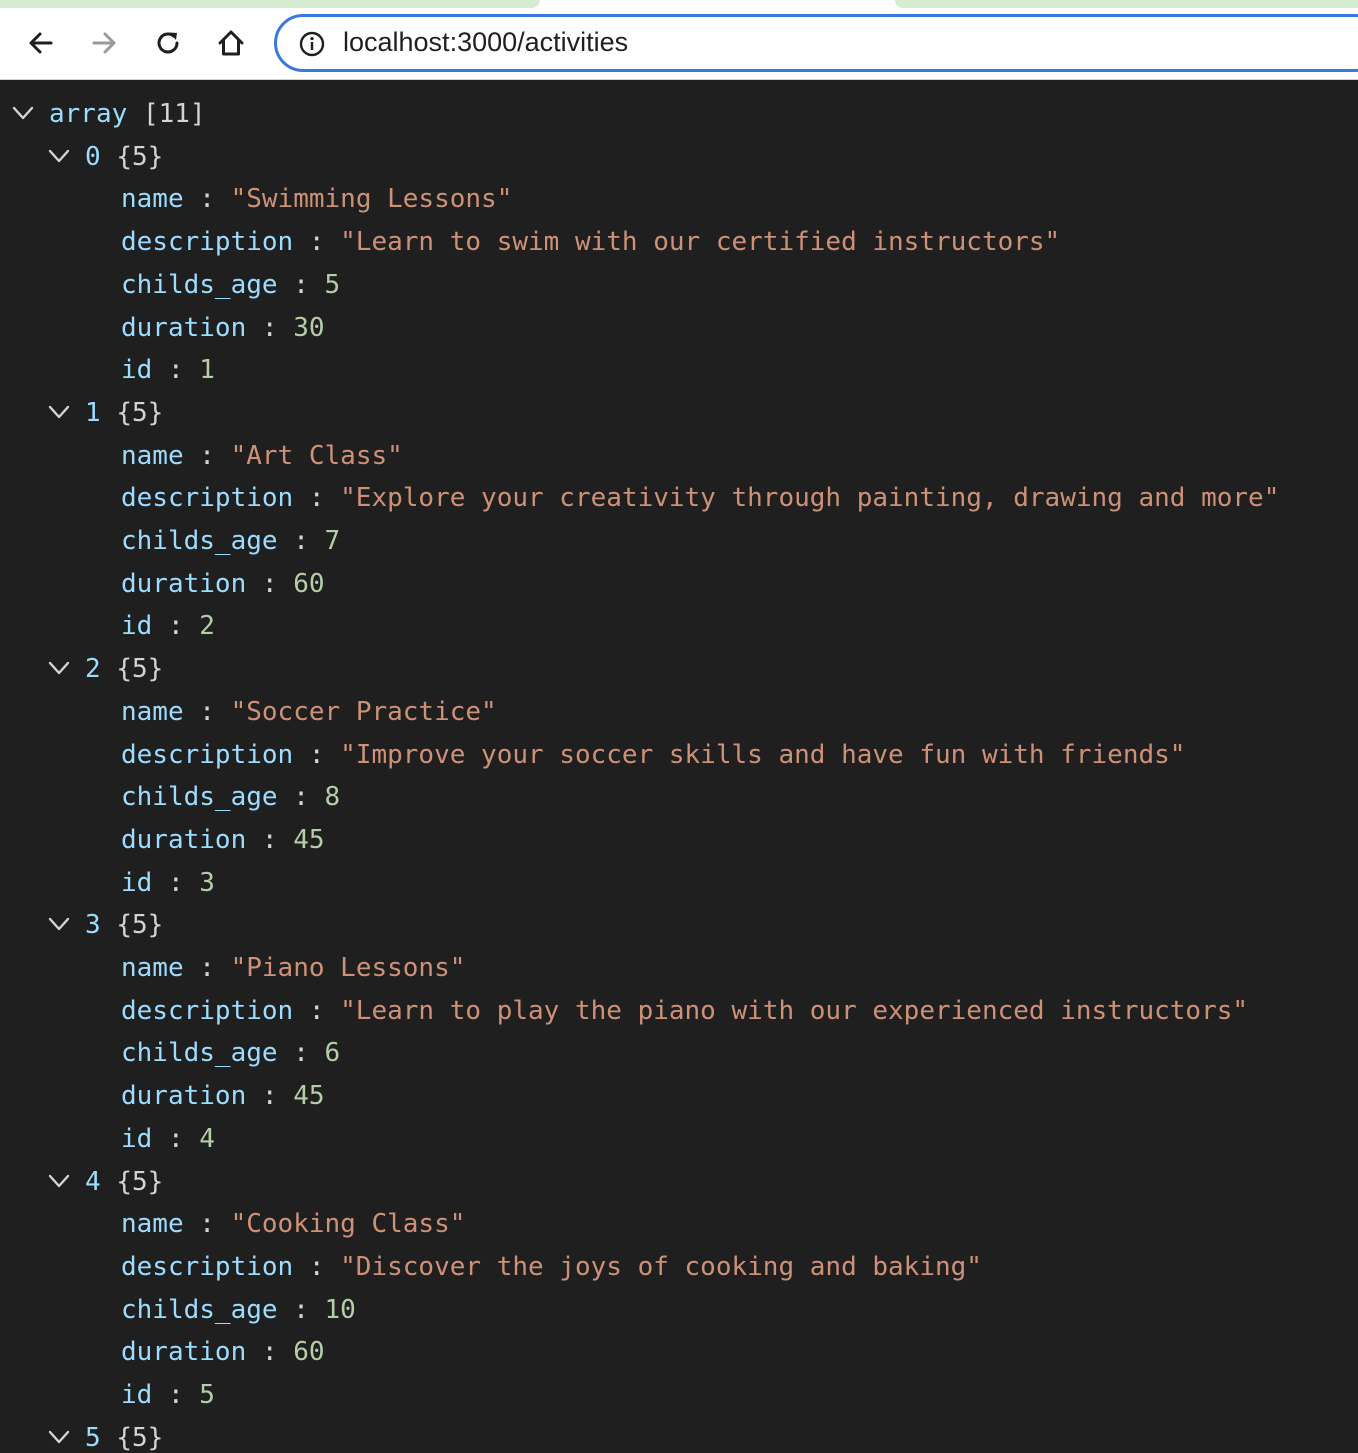 This screenshot has width=1358, height=1453. What do you see at coordinates (316, 455) in the screenshot?
I see `field-value: "Art Class"` at bounding box center [316, 455].